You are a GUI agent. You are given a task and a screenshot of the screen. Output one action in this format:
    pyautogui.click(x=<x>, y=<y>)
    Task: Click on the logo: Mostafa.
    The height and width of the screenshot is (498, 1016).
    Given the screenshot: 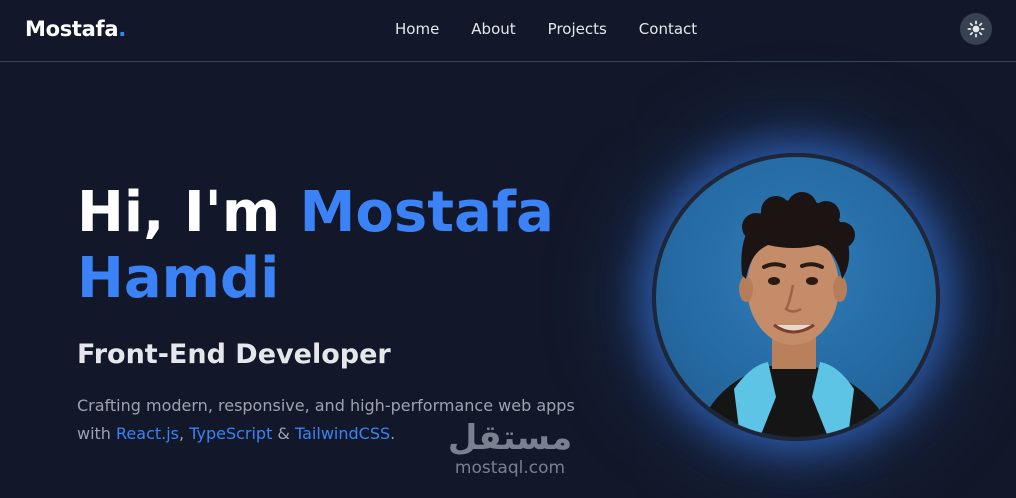 What is the action you would take?
    pyautogui.click(x=75, y=29)
    